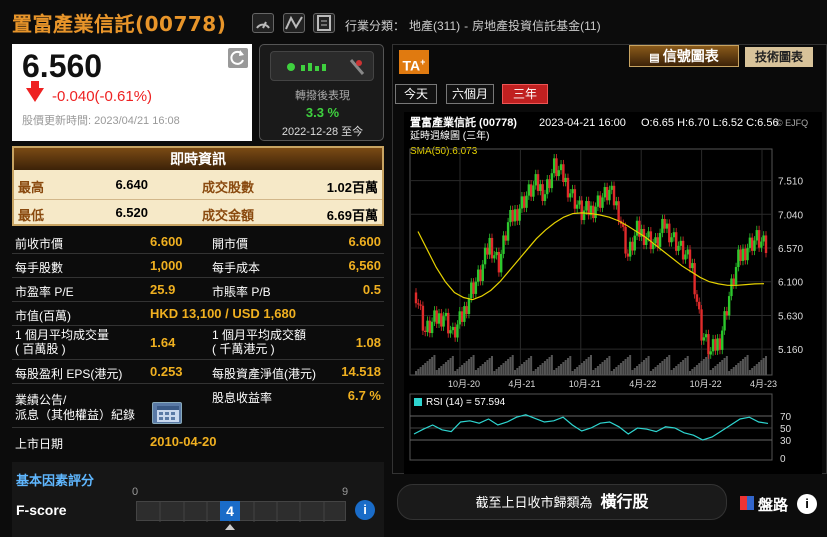 Image resolution: width=827 pixels, height=537 pixels. Describe the element at coordinates (434, 26) in the screenshot. I see `industry-sector: 地產(311)` at that location.